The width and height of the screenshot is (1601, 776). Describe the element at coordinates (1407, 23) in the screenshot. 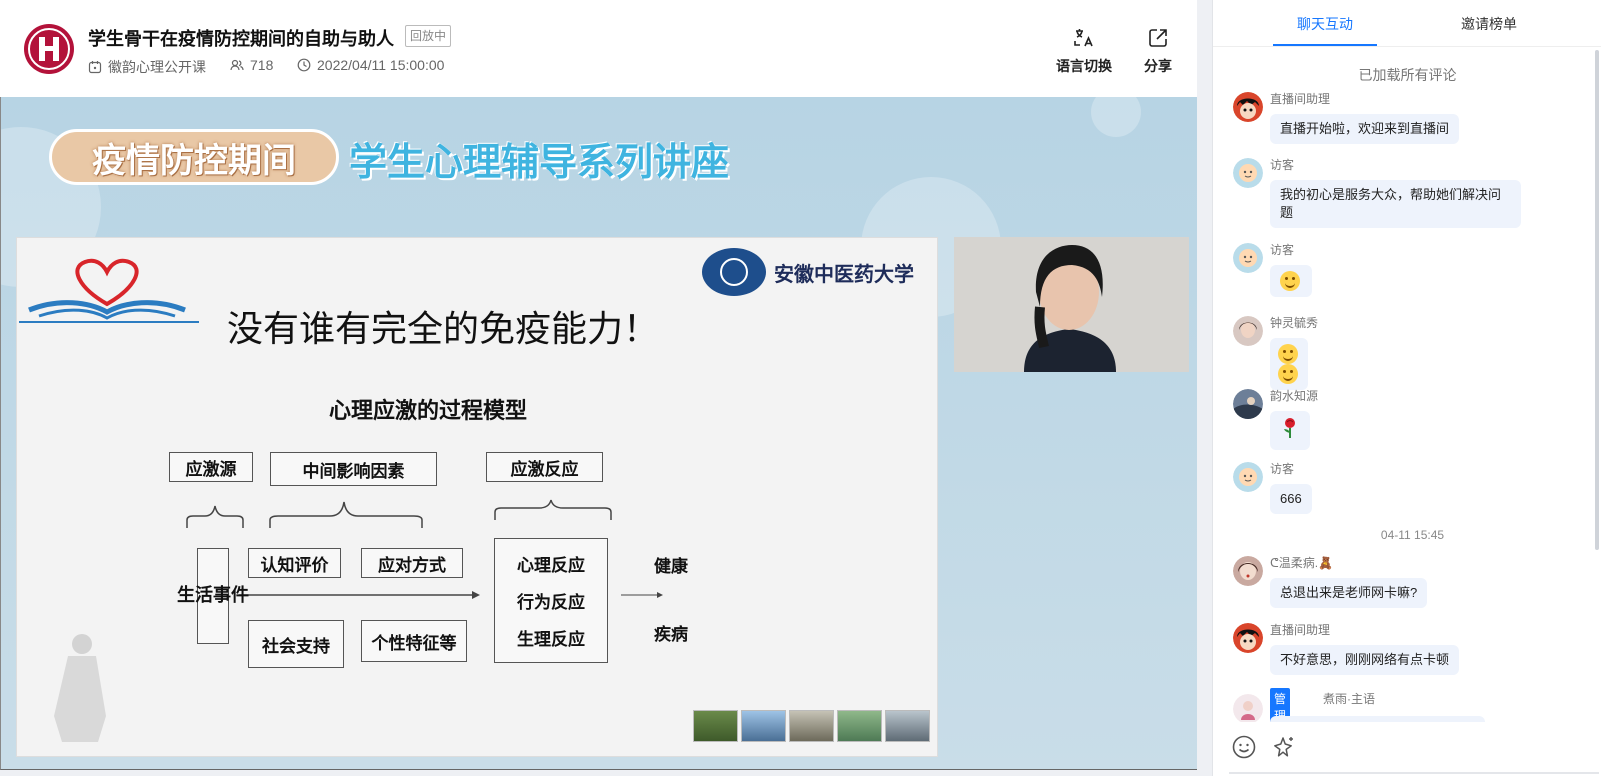

I see `chat-tabs: 聊天互动 邀请榜单` at that location.